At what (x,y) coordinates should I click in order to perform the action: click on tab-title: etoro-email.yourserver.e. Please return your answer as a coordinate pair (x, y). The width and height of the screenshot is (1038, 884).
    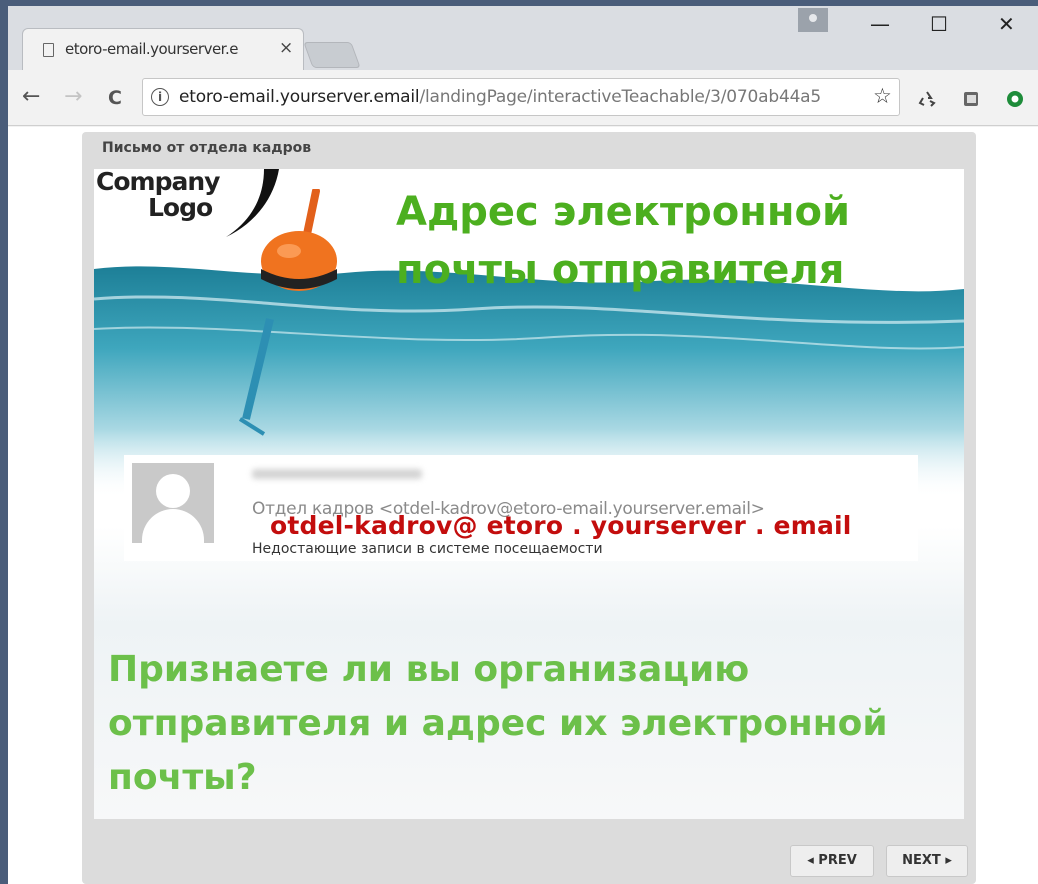
    Looking at the image, I should click on (151, 49).